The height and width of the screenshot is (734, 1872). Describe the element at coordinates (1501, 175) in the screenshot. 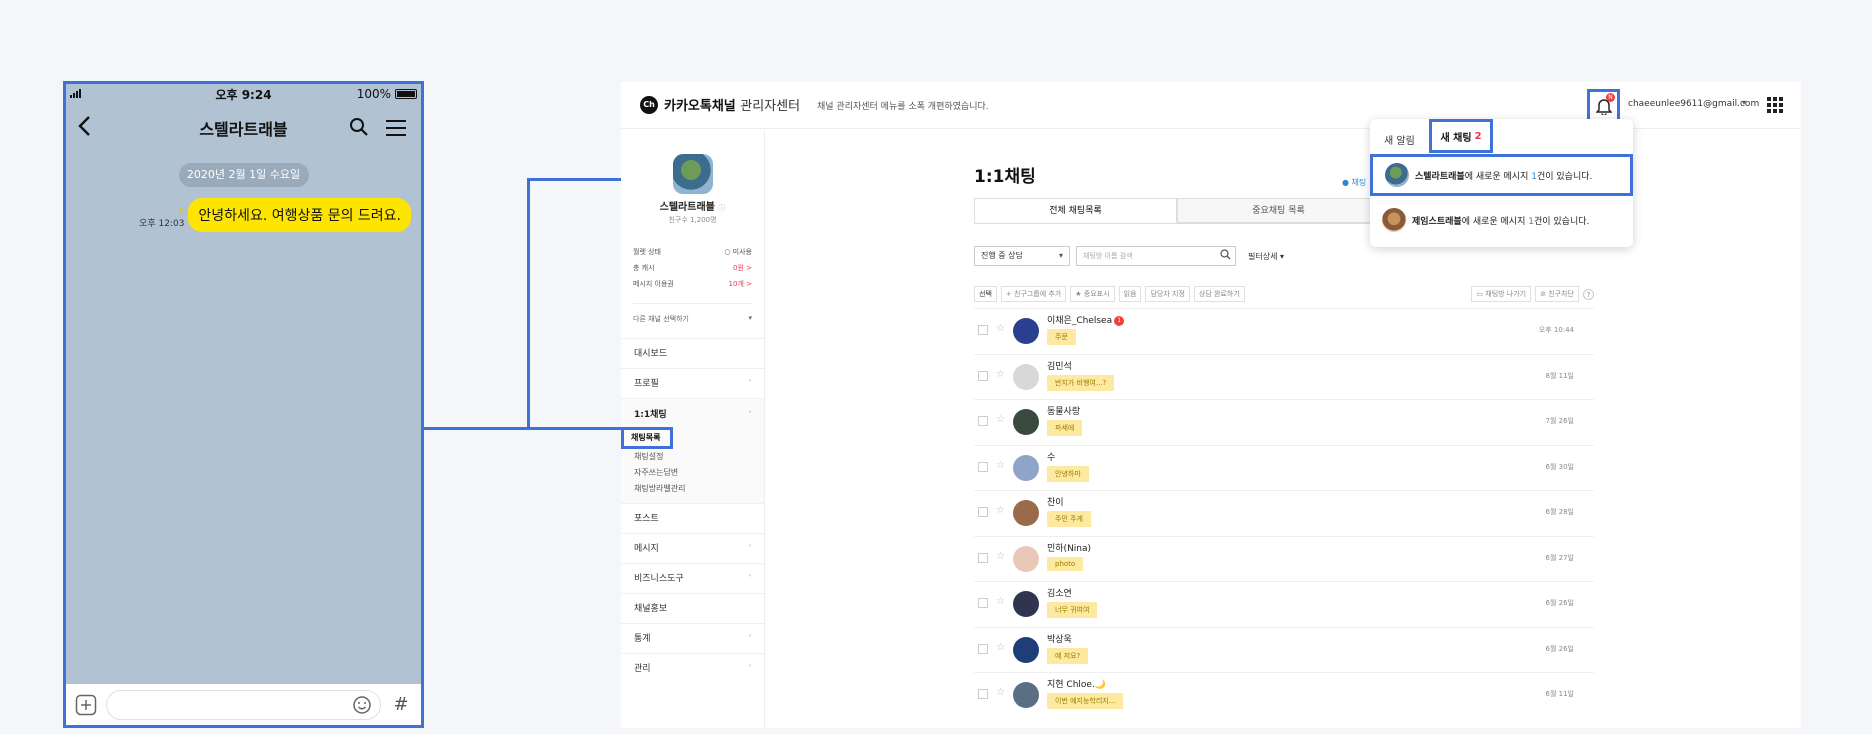

I see `notification-item: 스텔라트래블에 새로운 메시지 1건이 있습니다.` at that location.